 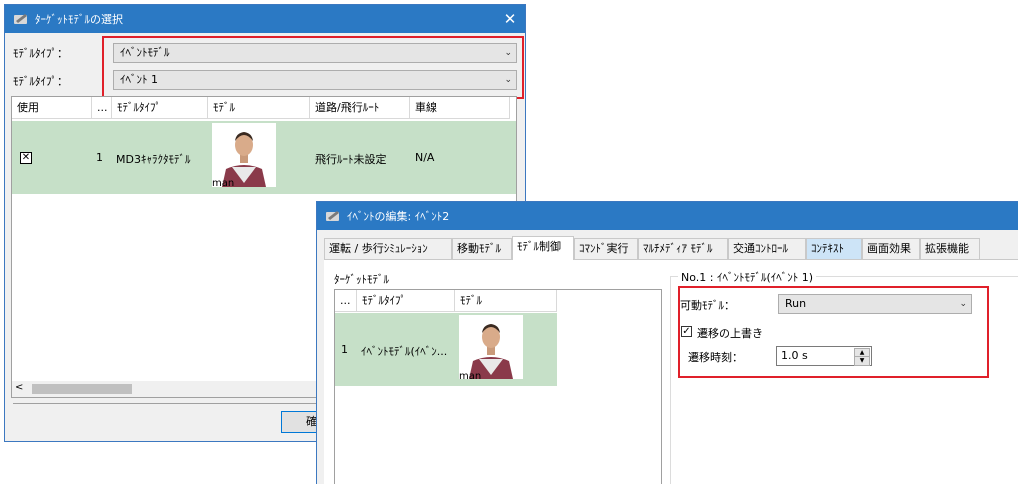 I want to click on tab-movement-model: 移動ﾓﾃﾞﾙ, so click(x=482, y=249).